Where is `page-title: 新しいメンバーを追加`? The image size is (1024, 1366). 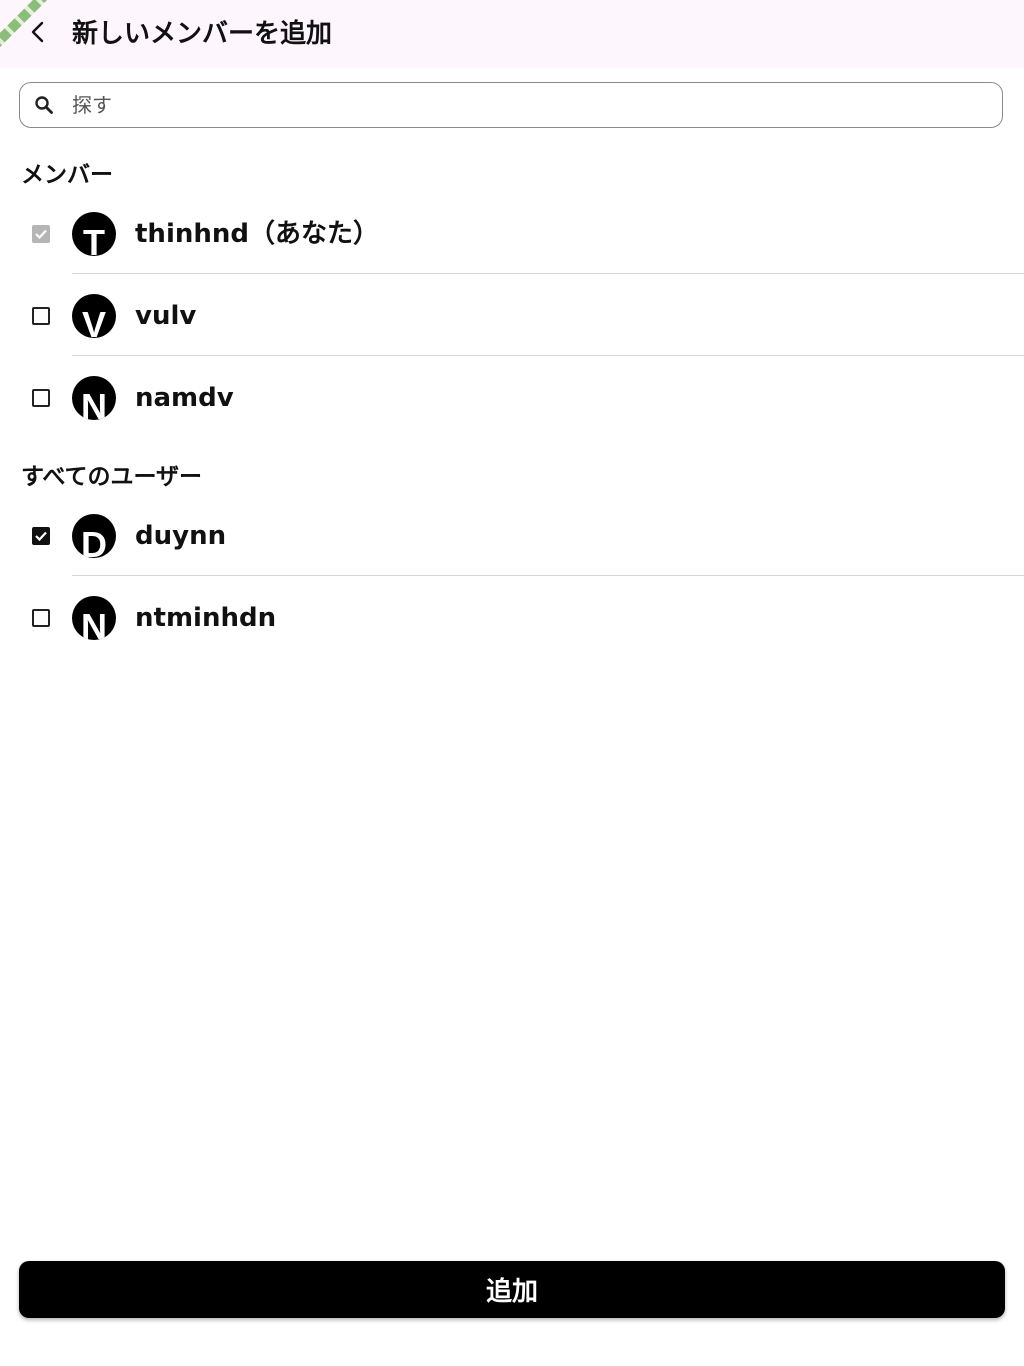
page-title: 新しいメンバーを追加 is located at coordinates (202, 34).